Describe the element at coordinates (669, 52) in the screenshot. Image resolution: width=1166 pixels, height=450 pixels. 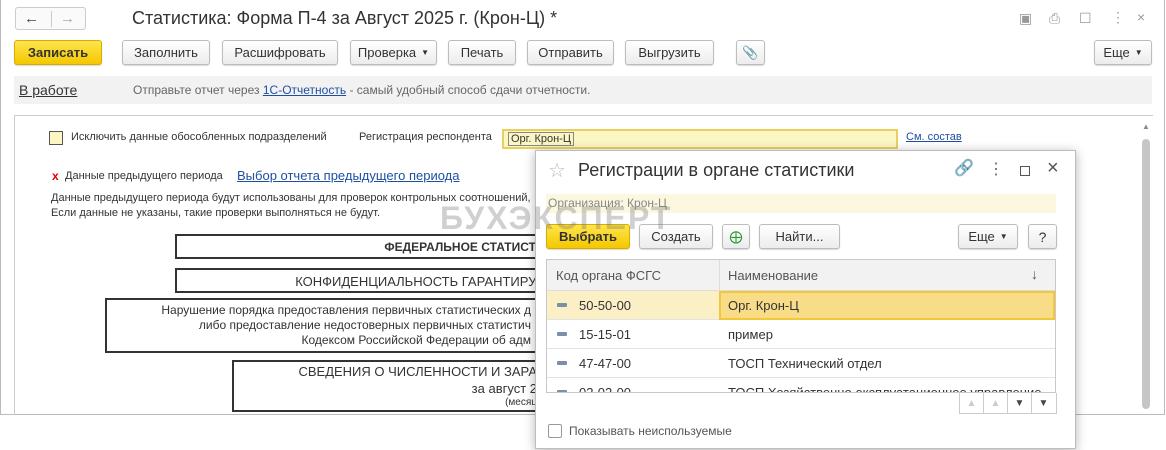
I see `export-button: Выгрузить` at that location.